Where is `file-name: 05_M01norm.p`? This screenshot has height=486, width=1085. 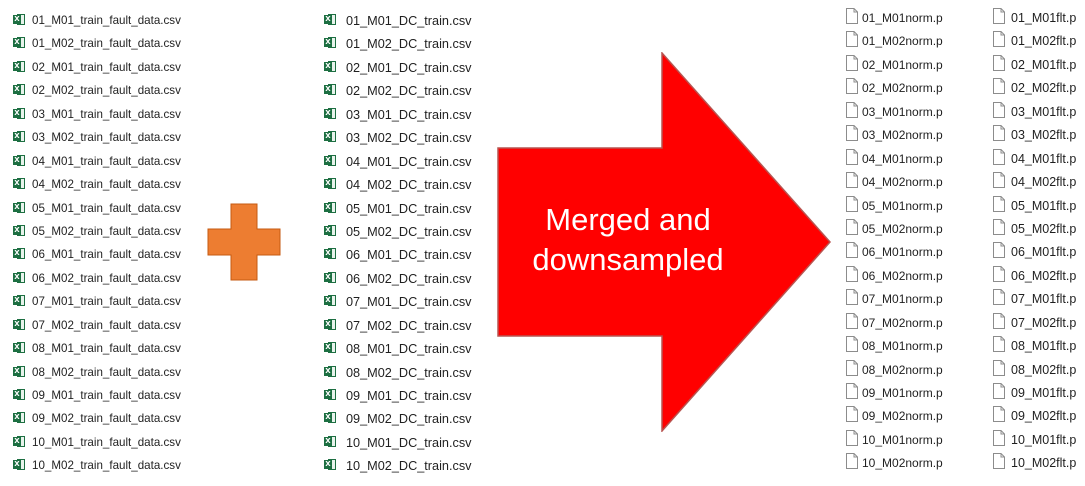
file-name: 05_M01norm.p is located at coordinates (902, 205).